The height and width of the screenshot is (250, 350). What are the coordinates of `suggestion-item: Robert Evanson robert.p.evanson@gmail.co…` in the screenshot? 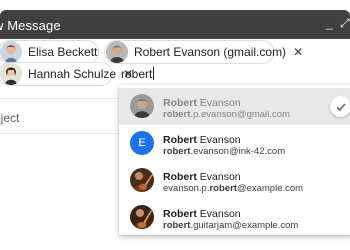 It's located at (234, 106).